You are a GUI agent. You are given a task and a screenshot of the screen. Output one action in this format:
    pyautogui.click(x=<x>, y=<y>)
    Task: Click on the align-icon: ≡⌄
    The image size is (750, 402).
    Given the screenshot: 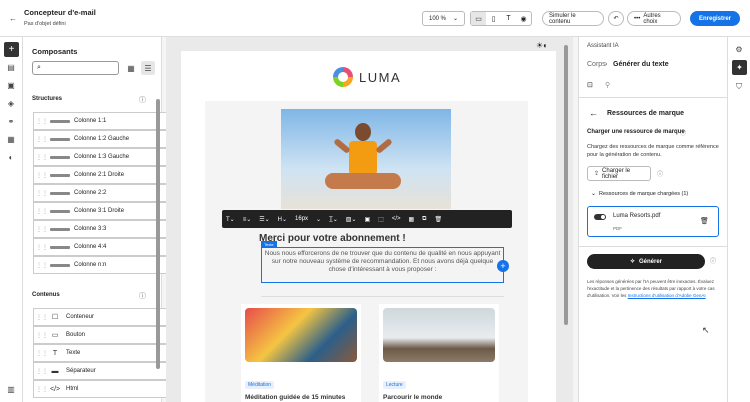 What is the action you would take?
    pyautogui.click(x=247, y=219)
    